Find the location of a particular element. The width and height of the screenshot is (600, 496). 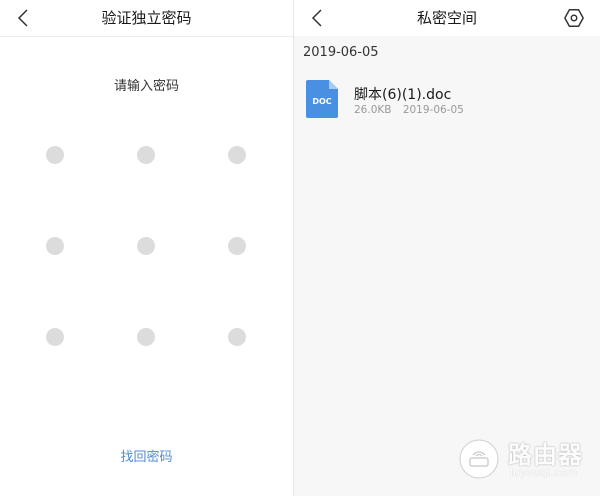

file-list-item: DOC 脚本(6)(1).doc 26.0KB 2019-06-05 is located at coordinates (447, 99).